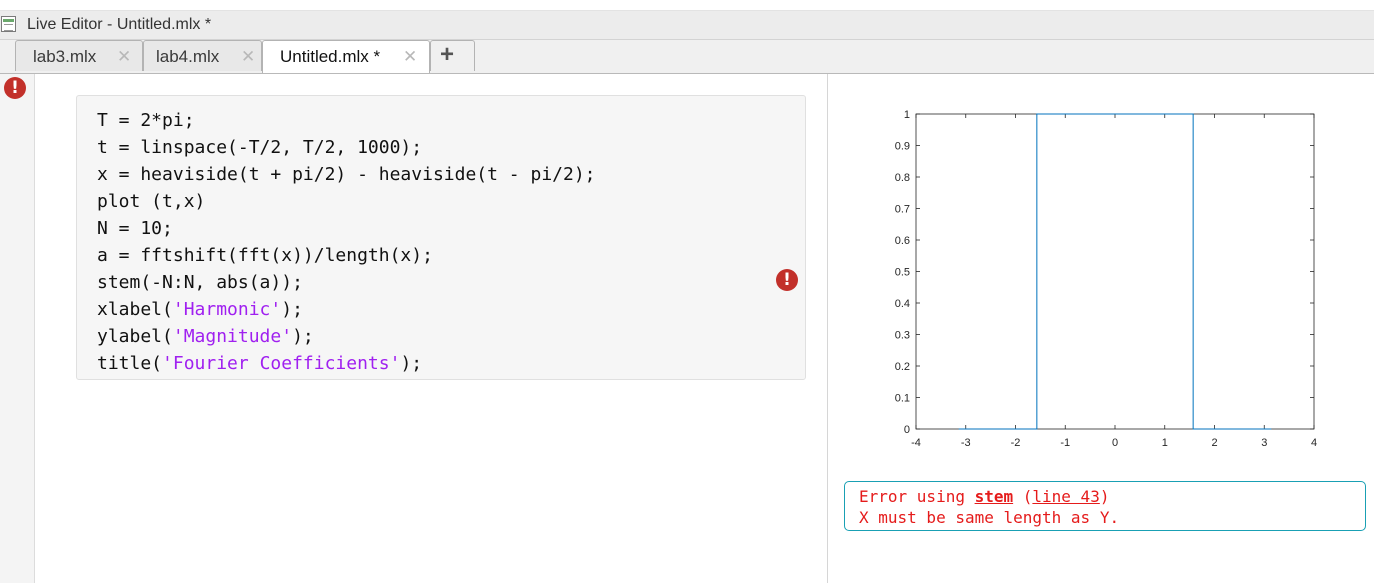 This screenshot has height=583, width=1374. I want to click on code-token: ylabel(, so click(135, 336).